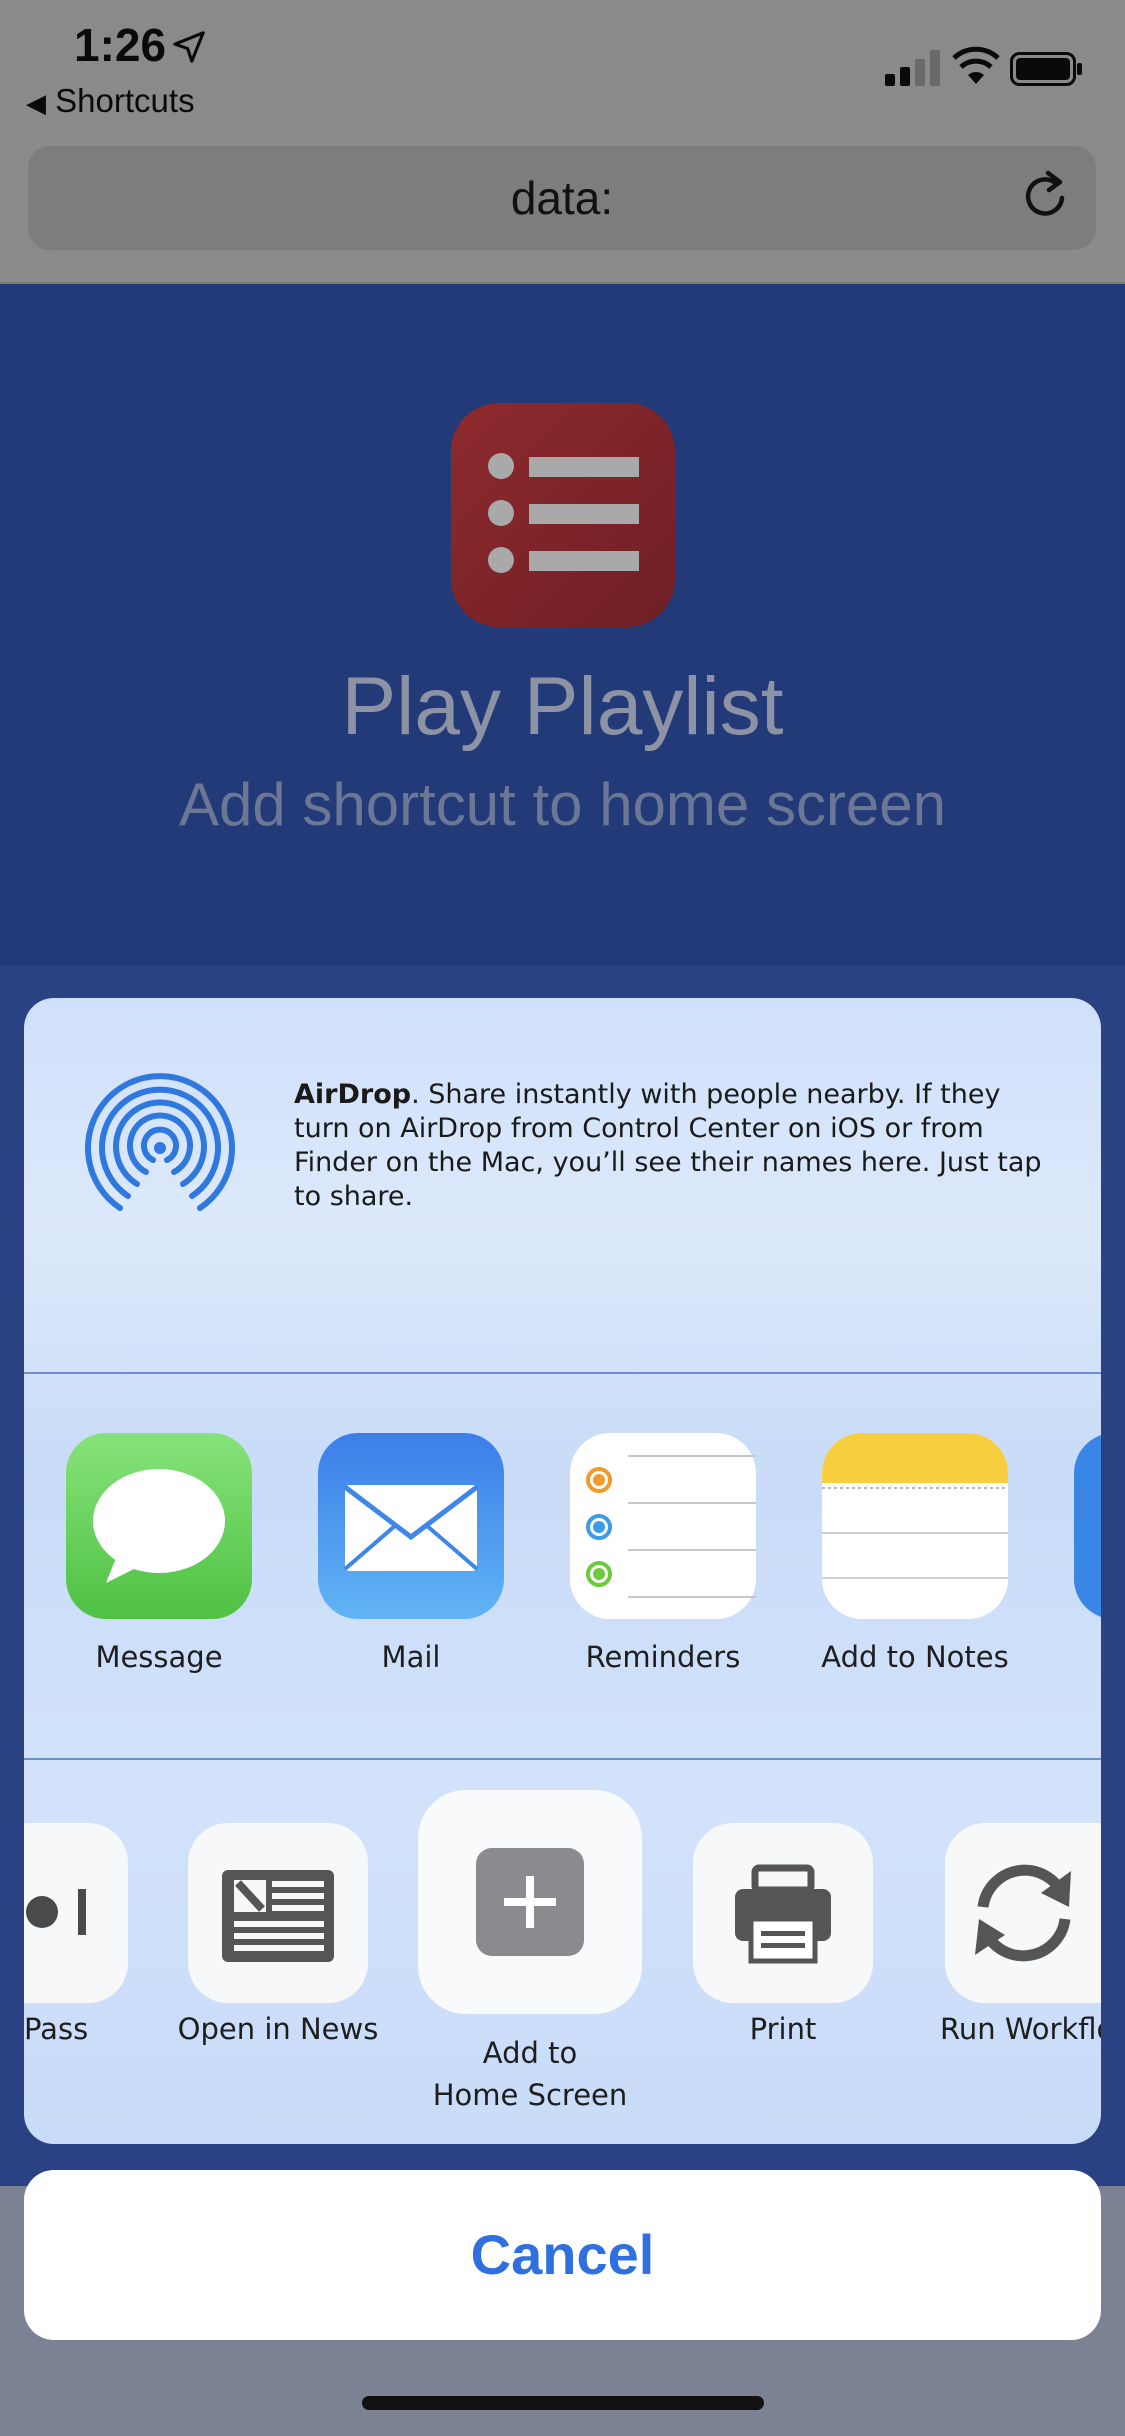 Image resolution: width=1125 pixels, height=2436 pixels. Describe the element at coordinates (915, 1657) in the screenshot. I see `notes-label: Add to Notes` at that location.